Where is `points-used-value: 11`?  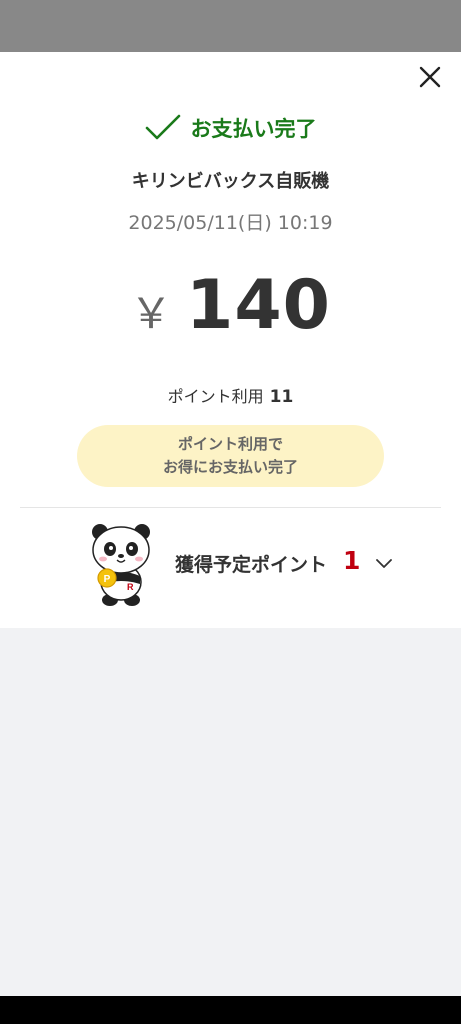 points-used-value: 11 is located at coordinates (281, 397).